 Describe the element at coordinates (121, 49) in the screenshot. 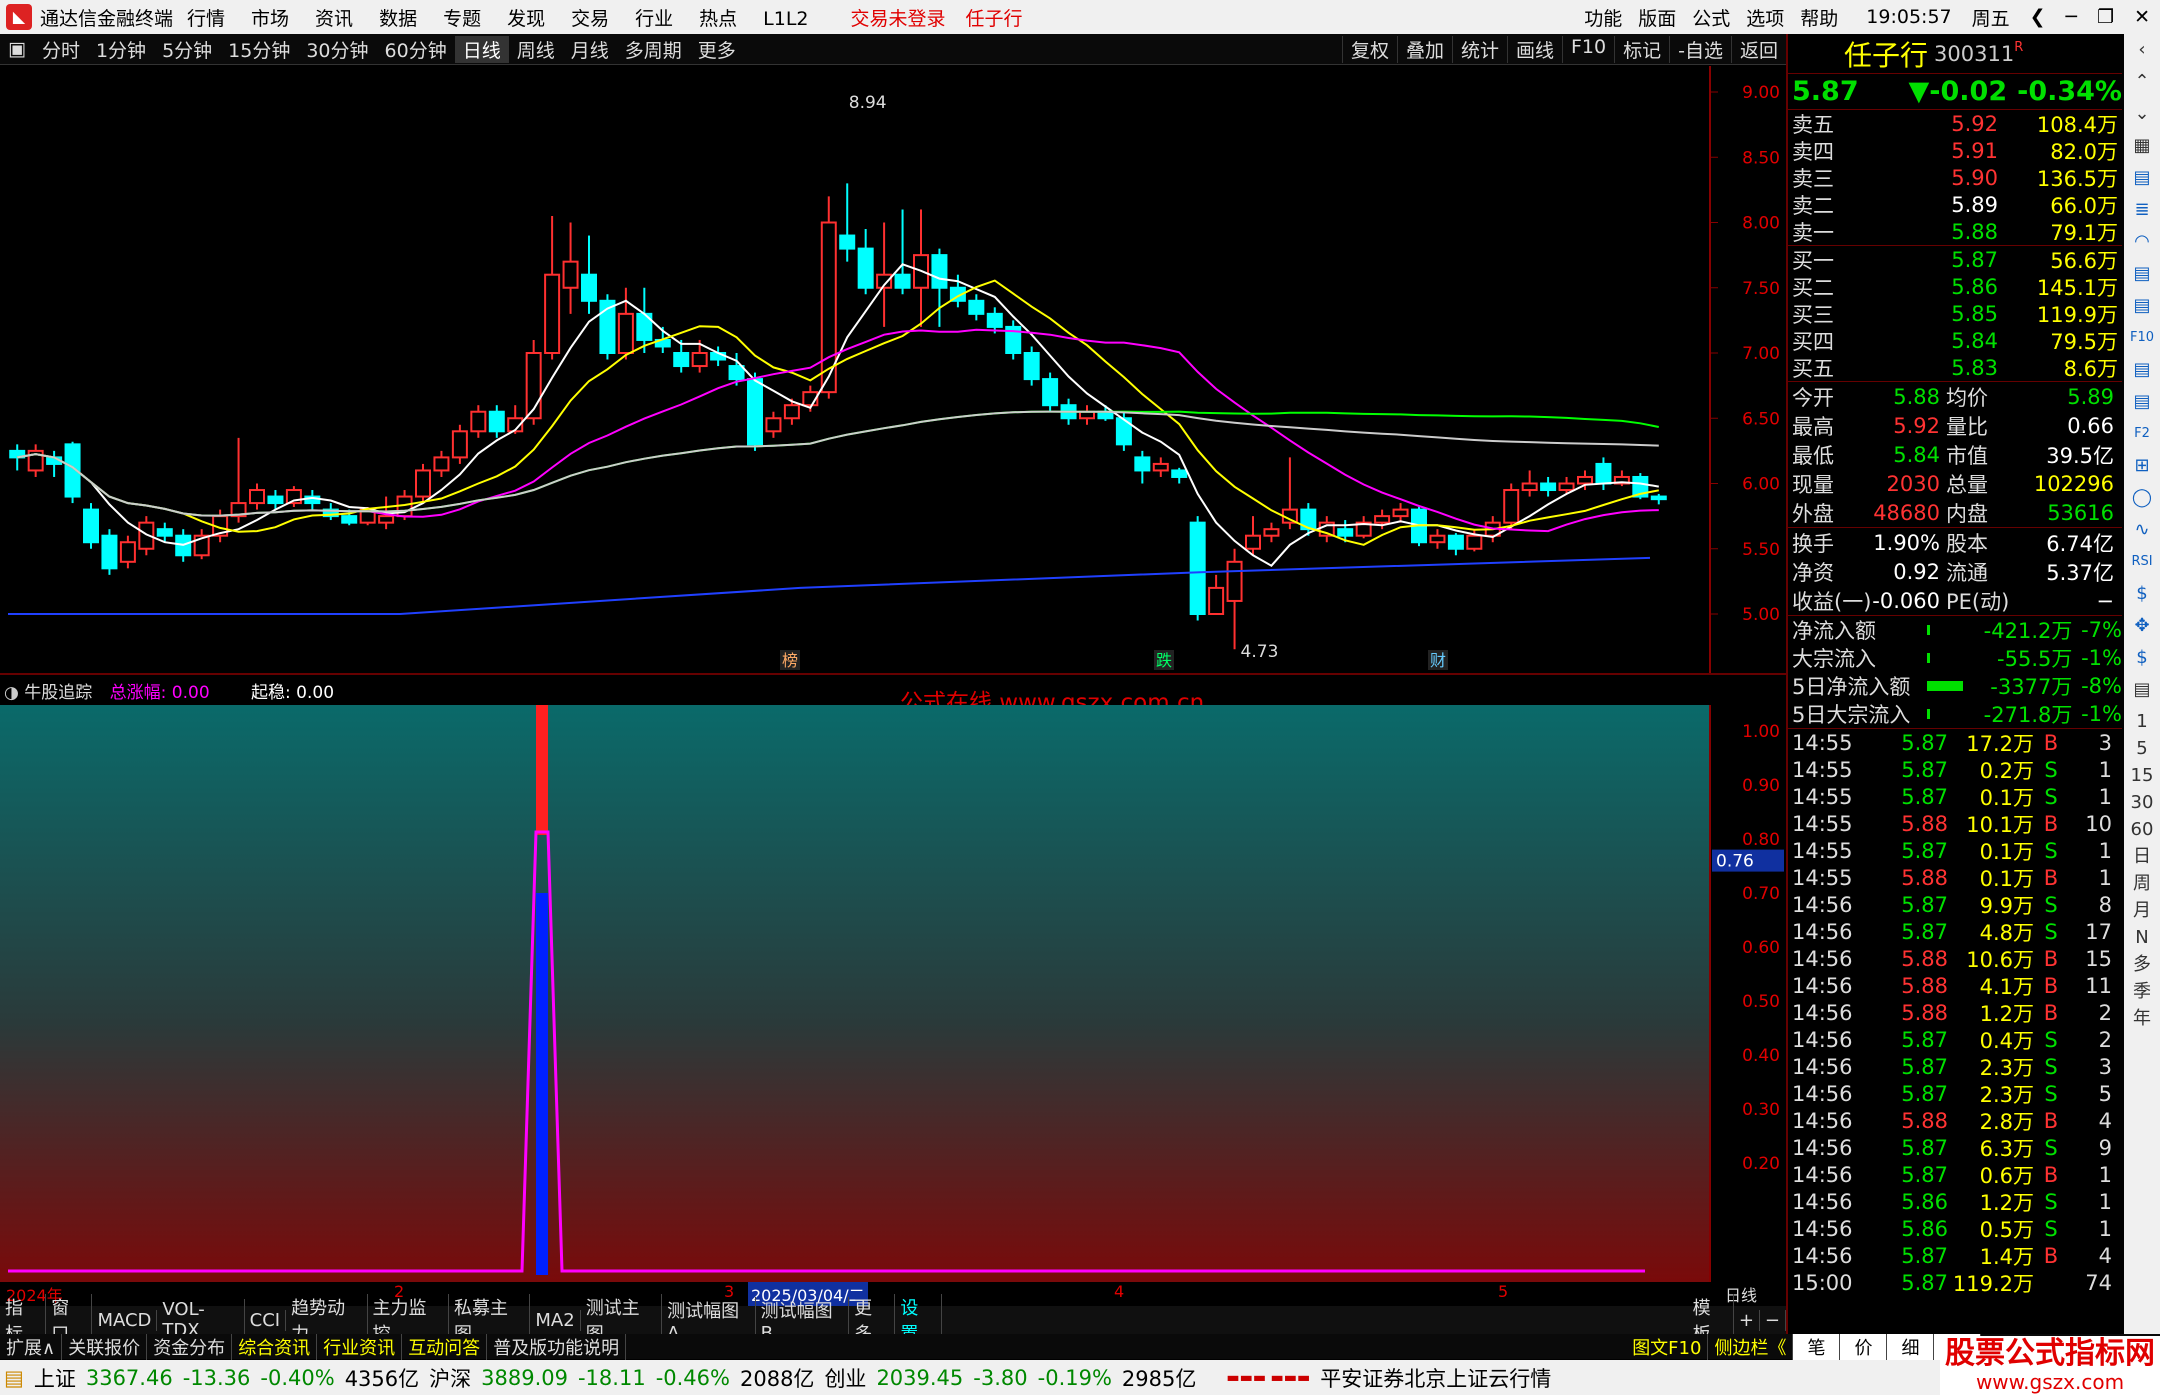

I see `period-tab: 1分钟` at that location.